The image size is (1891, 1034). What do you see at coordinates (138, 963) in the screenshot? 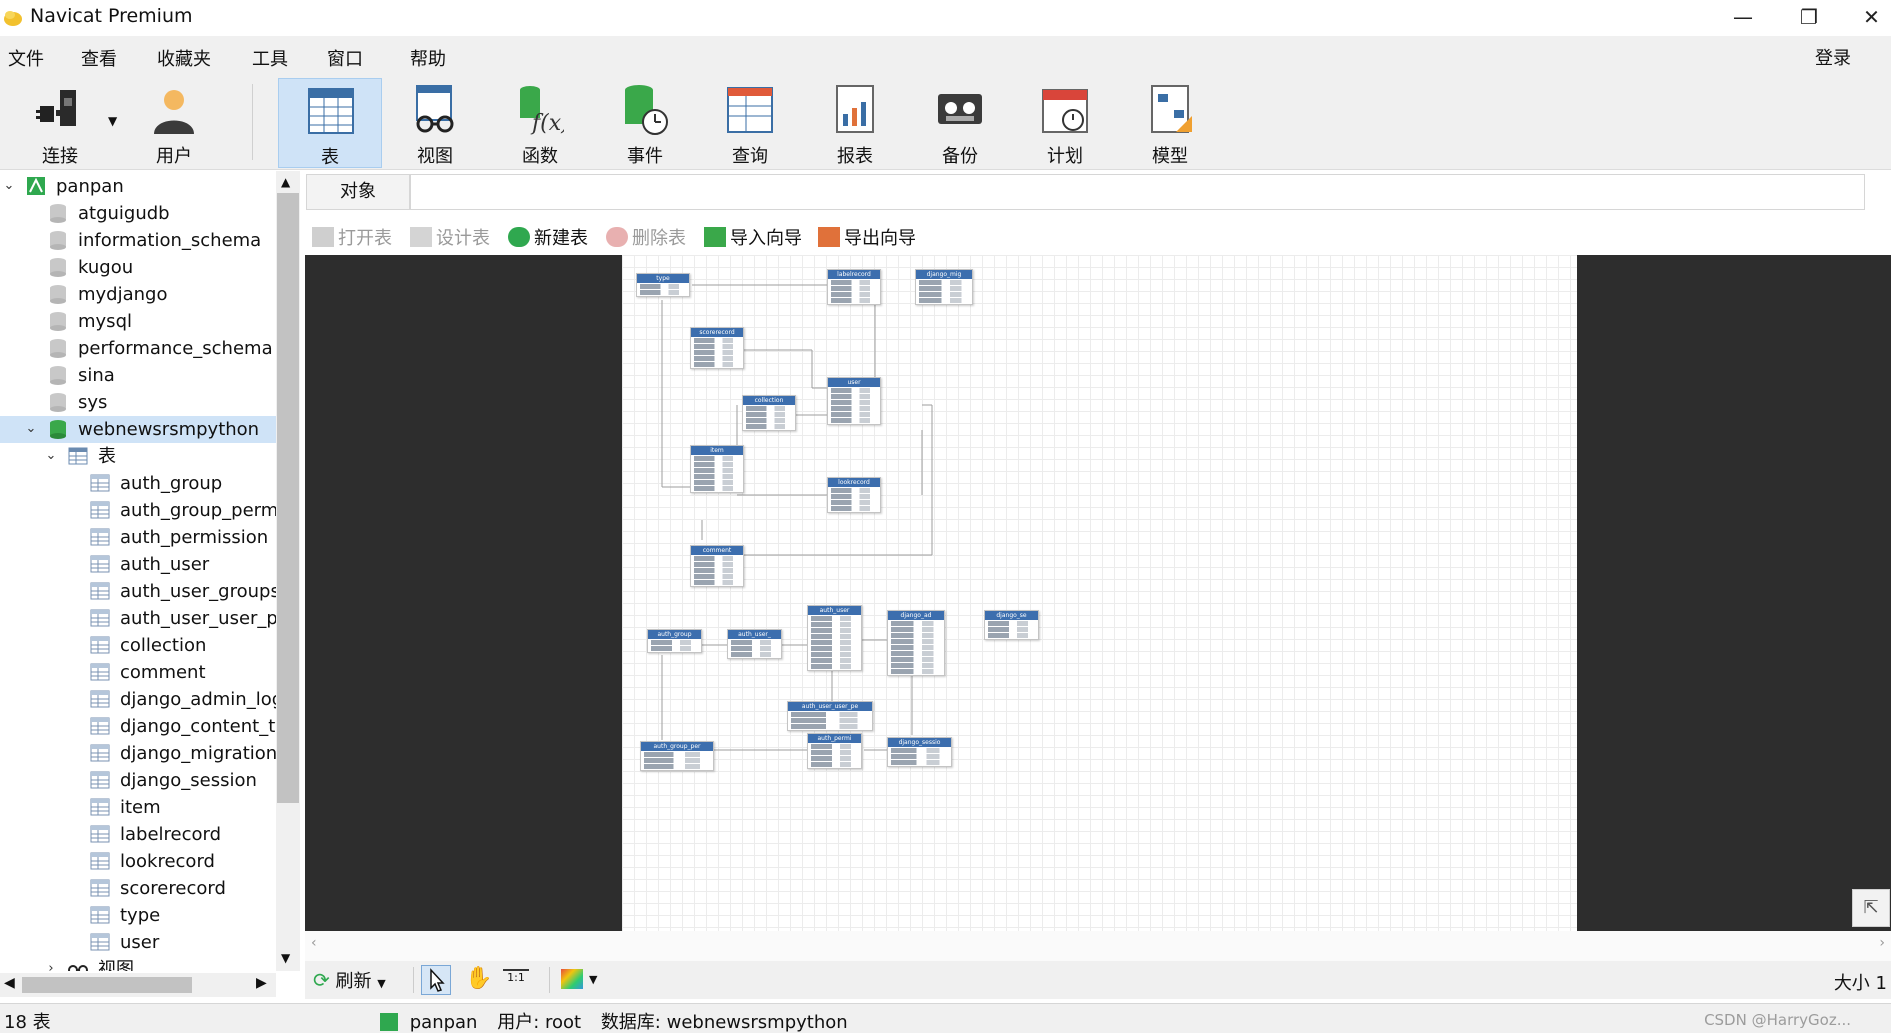
I see `tree-views-folder: › 视图` at bounding box center [138, 963].